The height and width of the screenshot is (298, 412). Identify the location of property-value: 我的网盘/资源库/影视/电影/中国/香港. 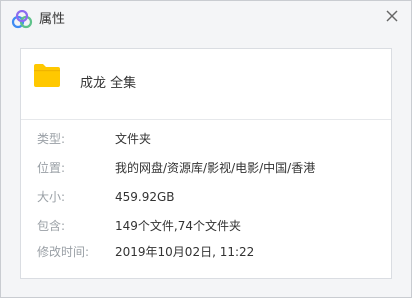
(215, 168).